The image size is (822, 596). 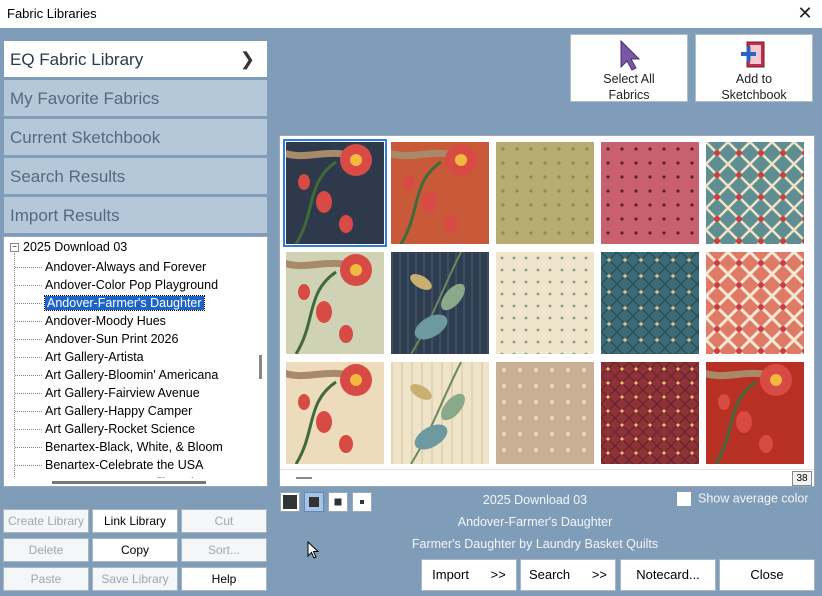 I want to click on search-button: Search >>, so click(x=568, y=575).